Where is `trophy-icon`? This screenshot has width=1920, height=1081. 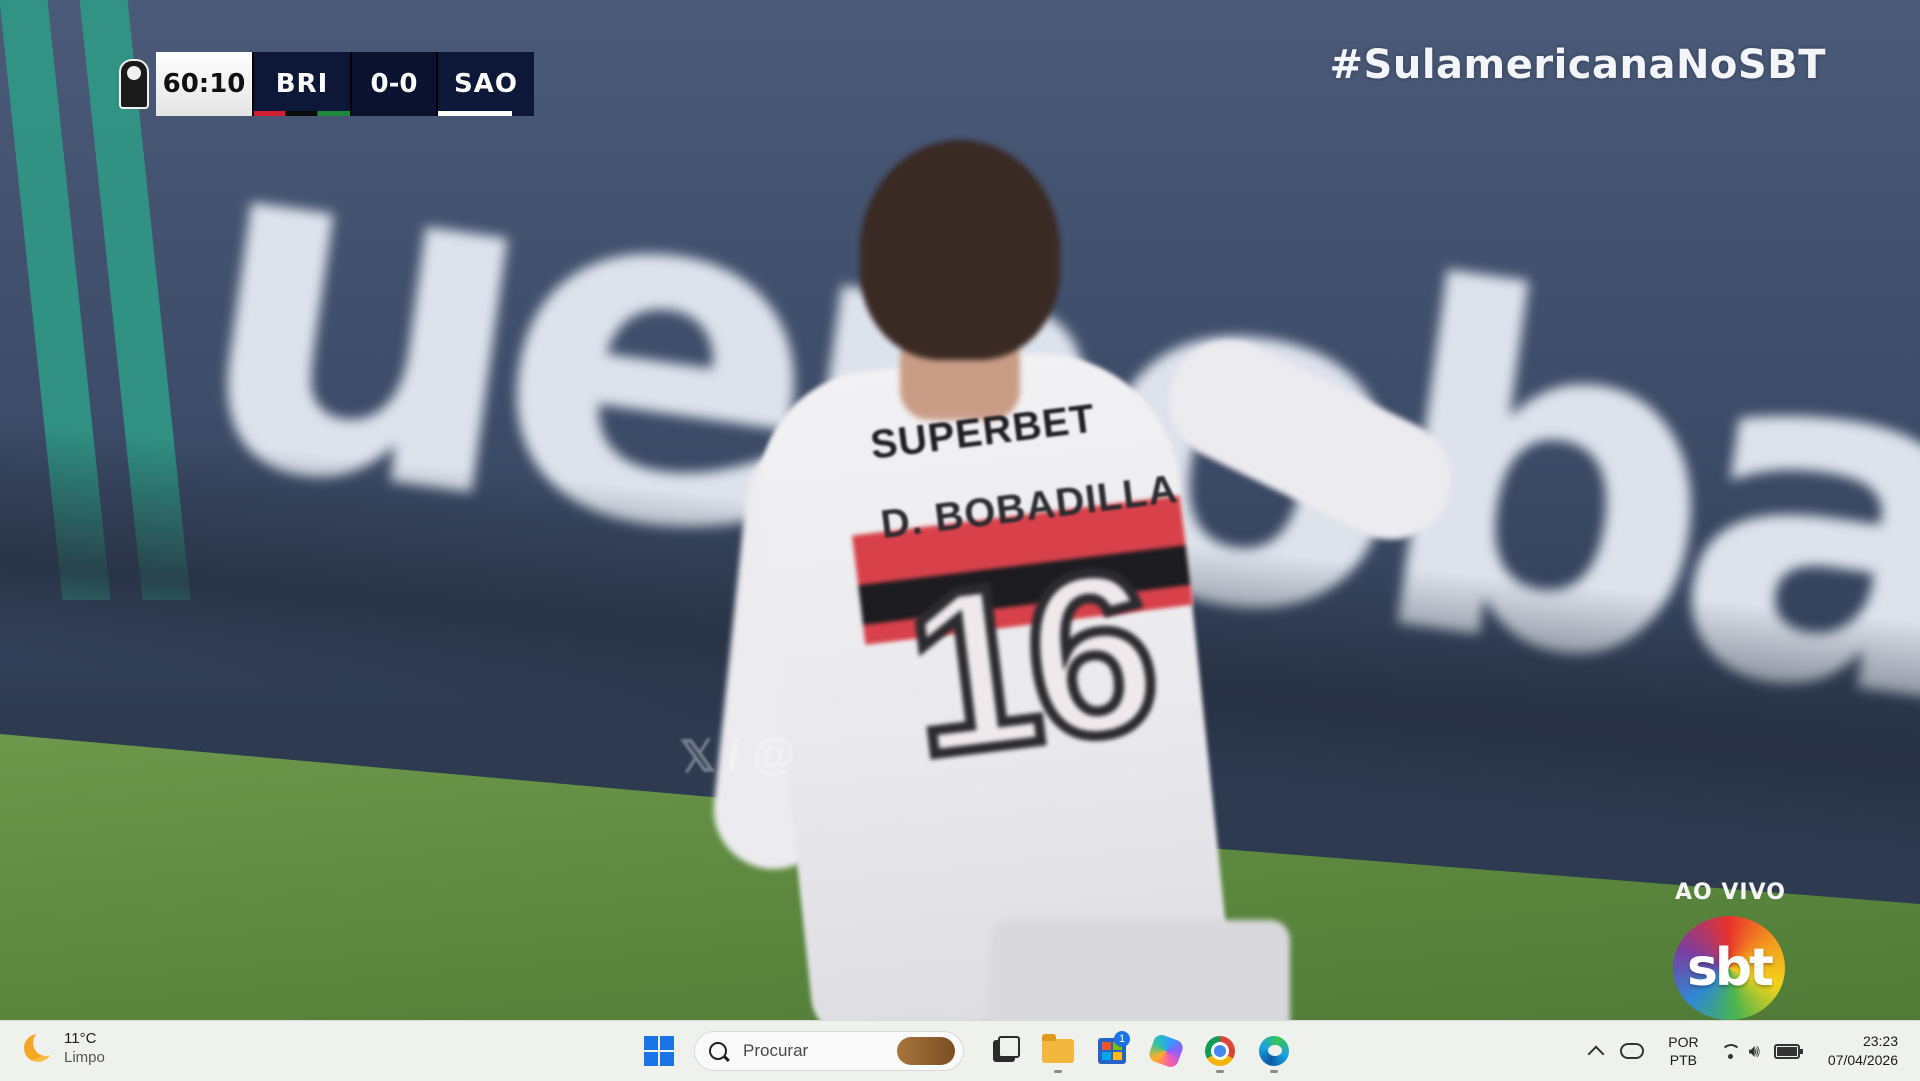
trophy-icon is located at coordinates (134, 84).